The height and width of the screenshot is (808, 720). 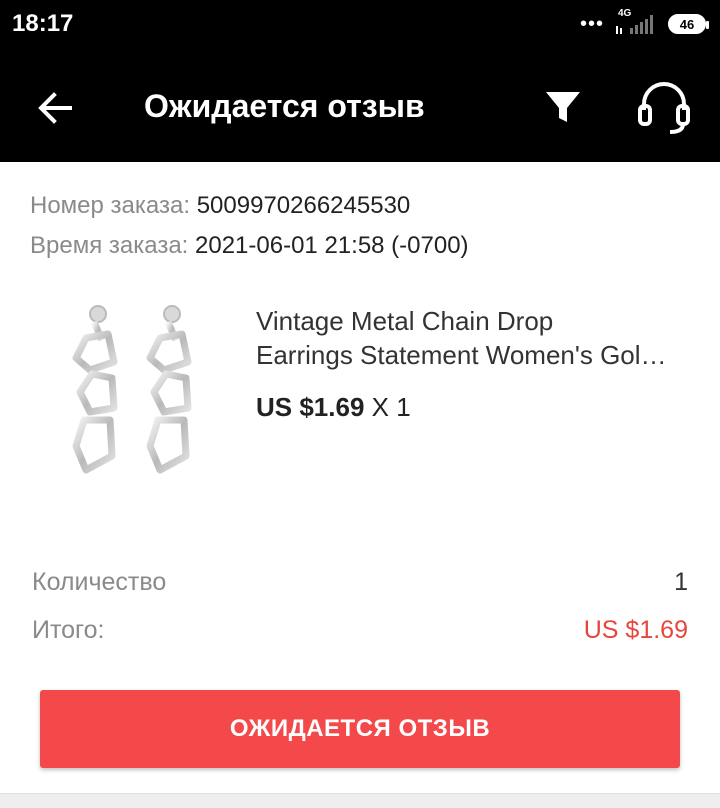 I want to click on earrings-image, so click(x=132, y=389).